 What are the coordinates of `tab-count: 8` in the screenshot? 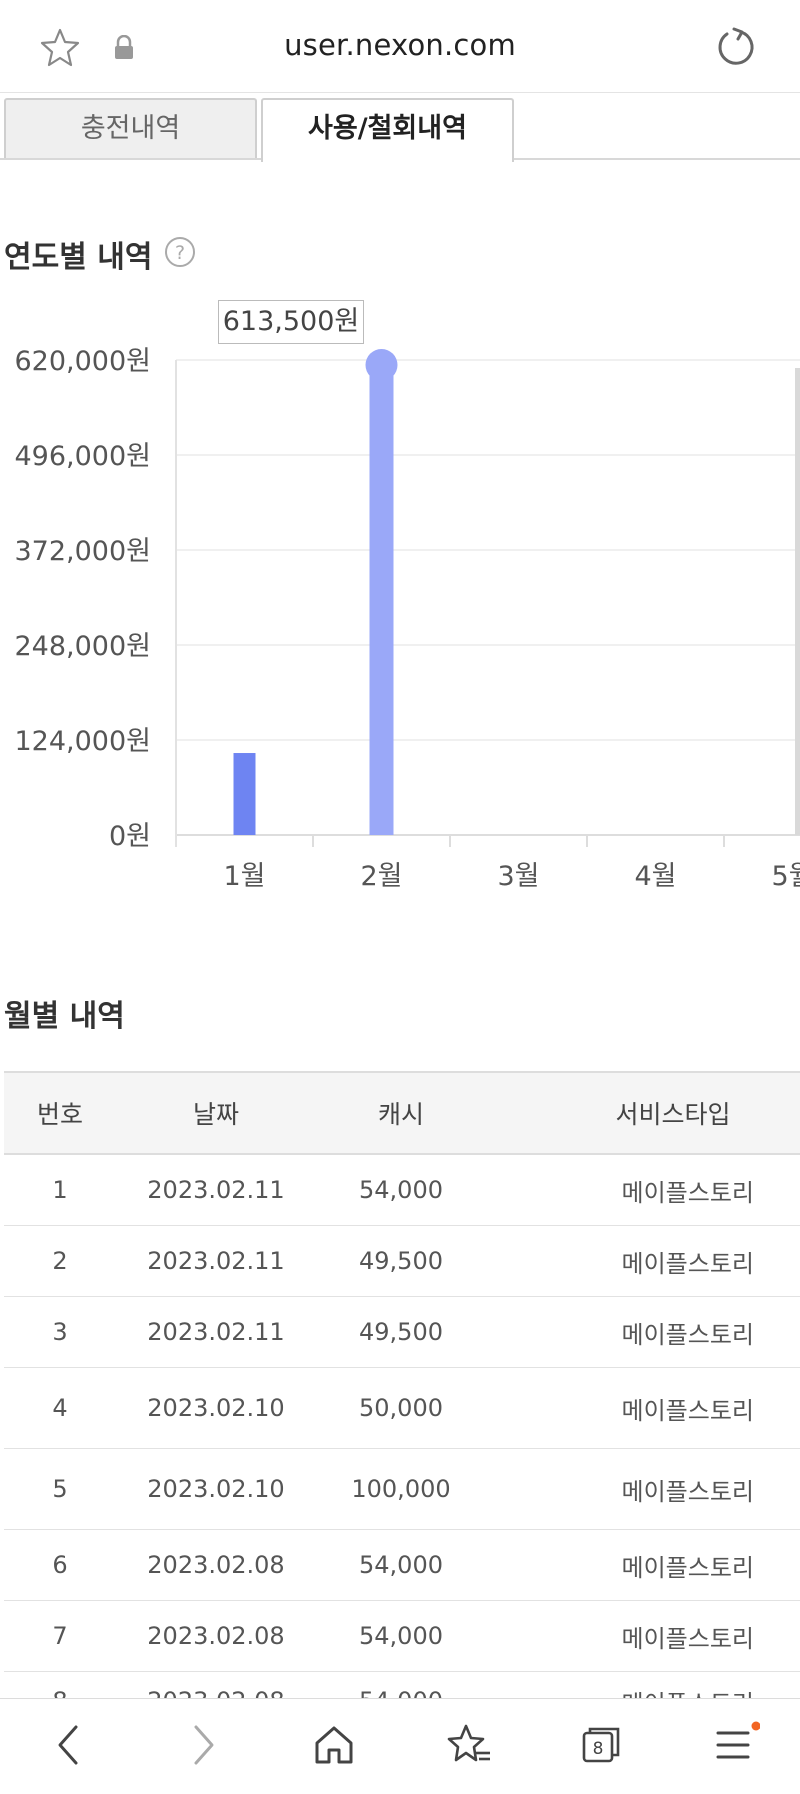 It's located at (598, 1749).